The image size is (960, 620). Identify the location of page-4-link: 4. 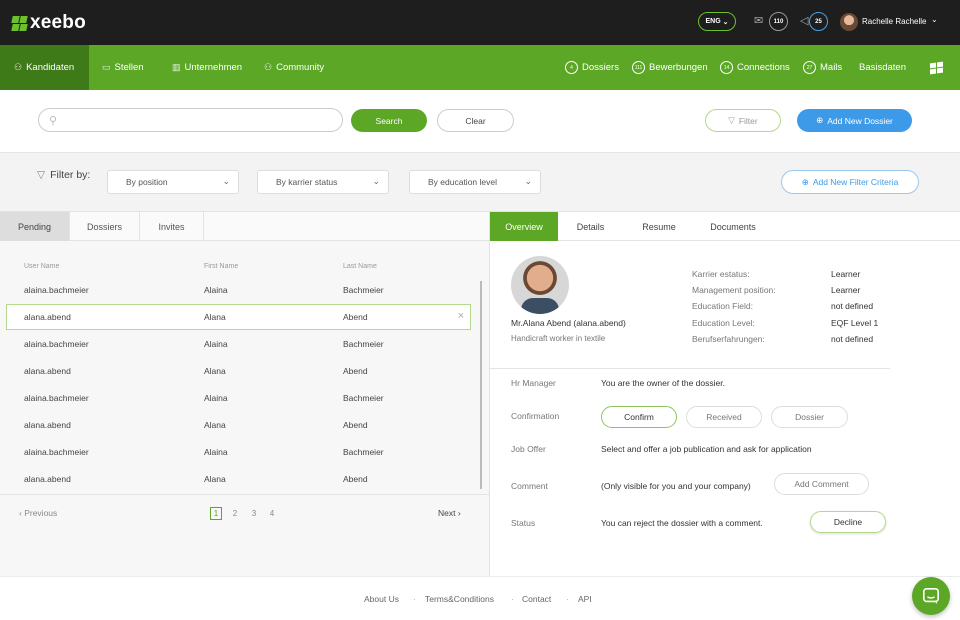
(272, 513).